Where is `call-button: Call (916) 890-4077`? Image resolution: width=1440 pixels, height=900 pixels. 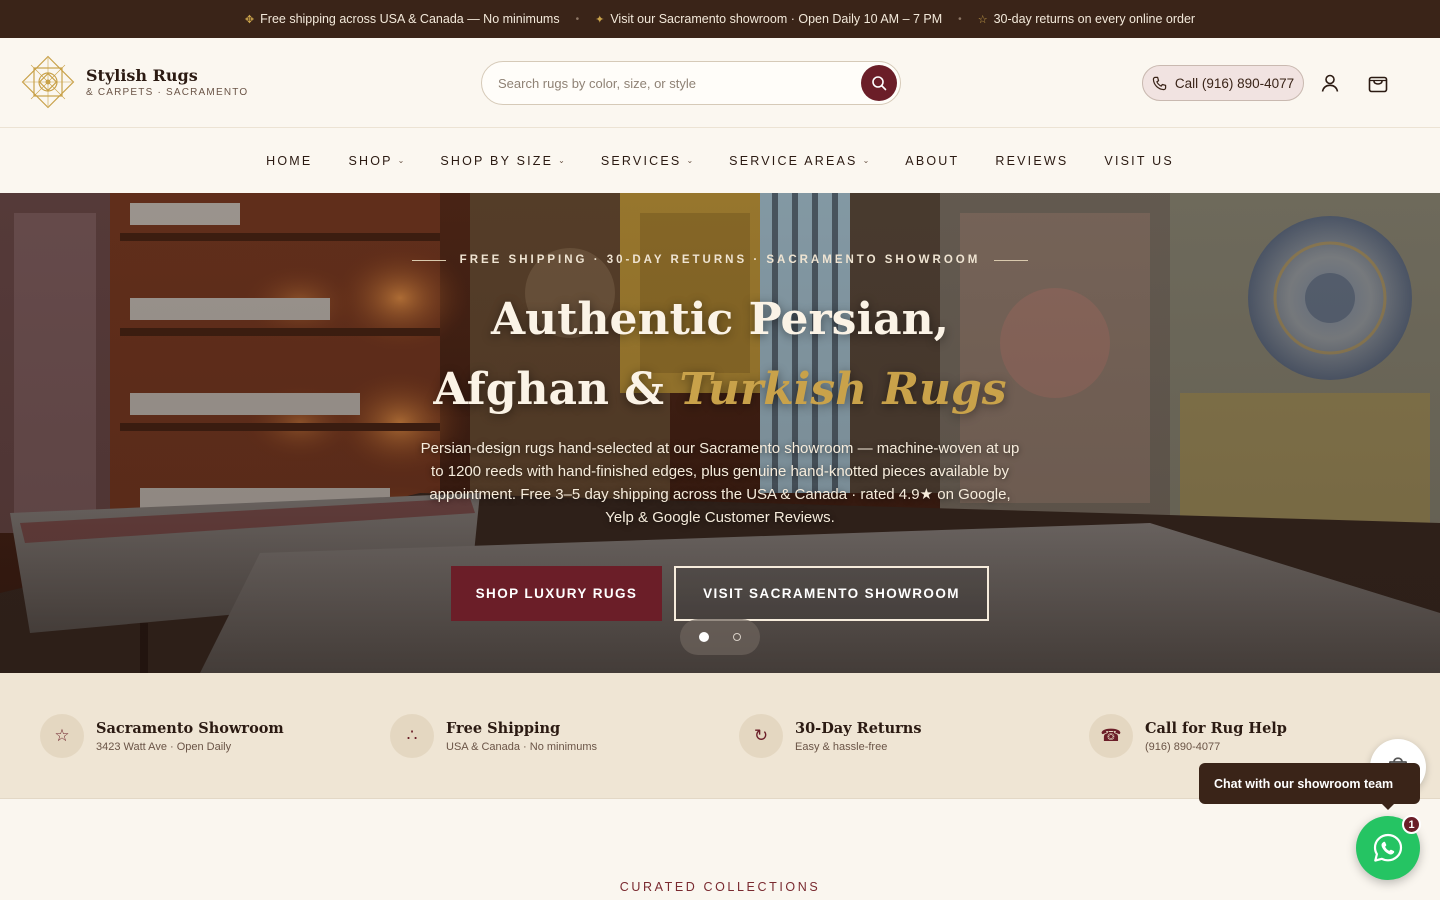
call-button: Call (916) 890-4077 is located at coordinates (1223, 83).